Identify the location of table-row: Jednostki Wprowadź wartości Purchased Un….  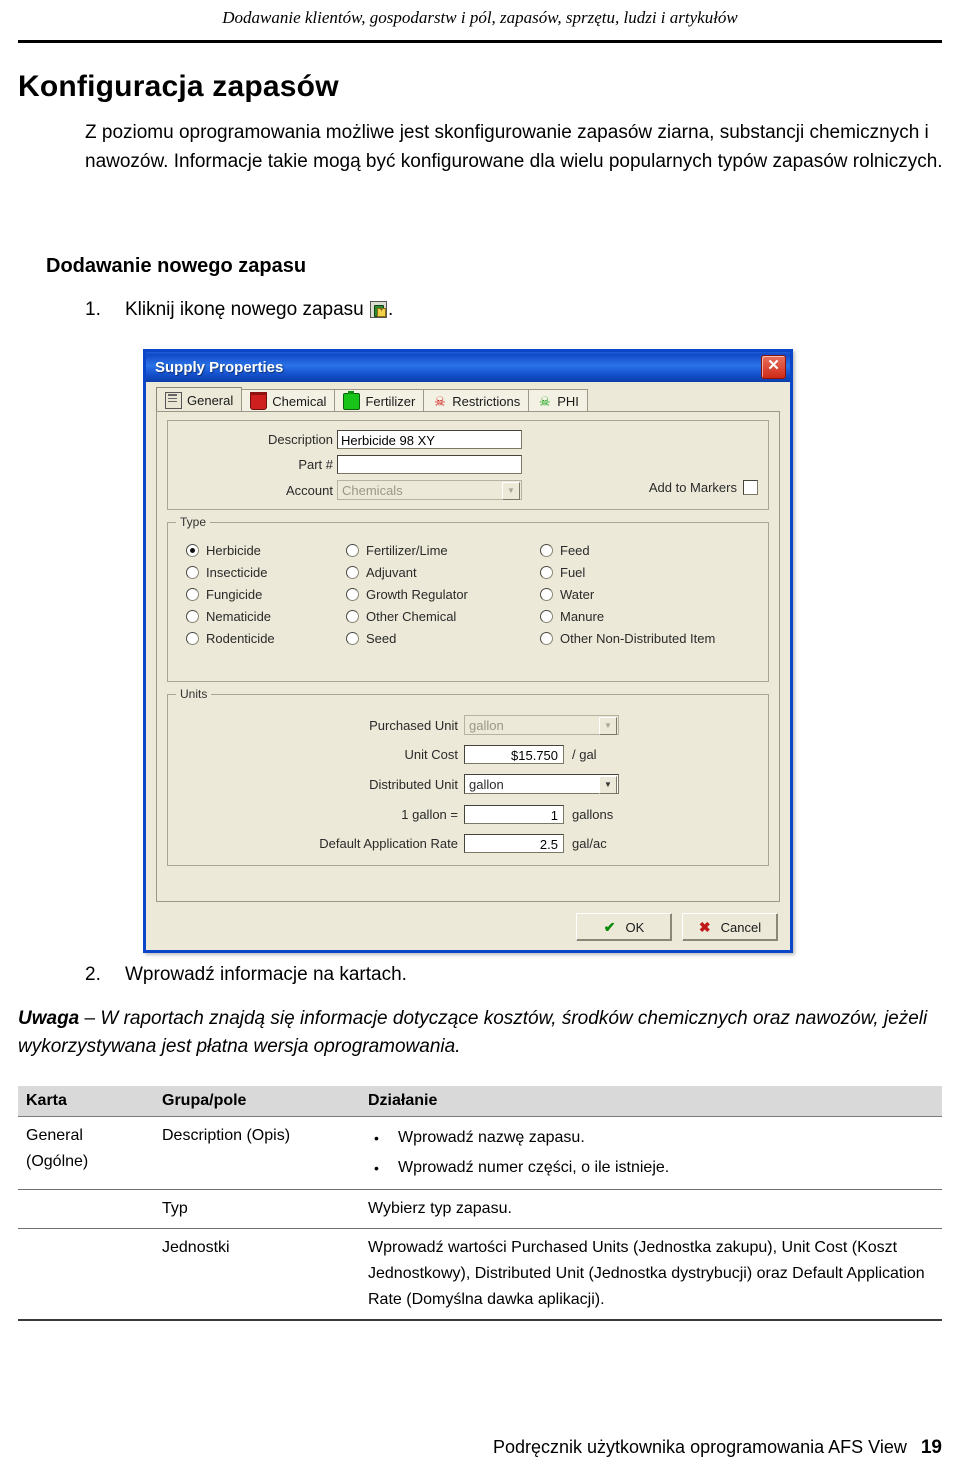
(480, 1274).